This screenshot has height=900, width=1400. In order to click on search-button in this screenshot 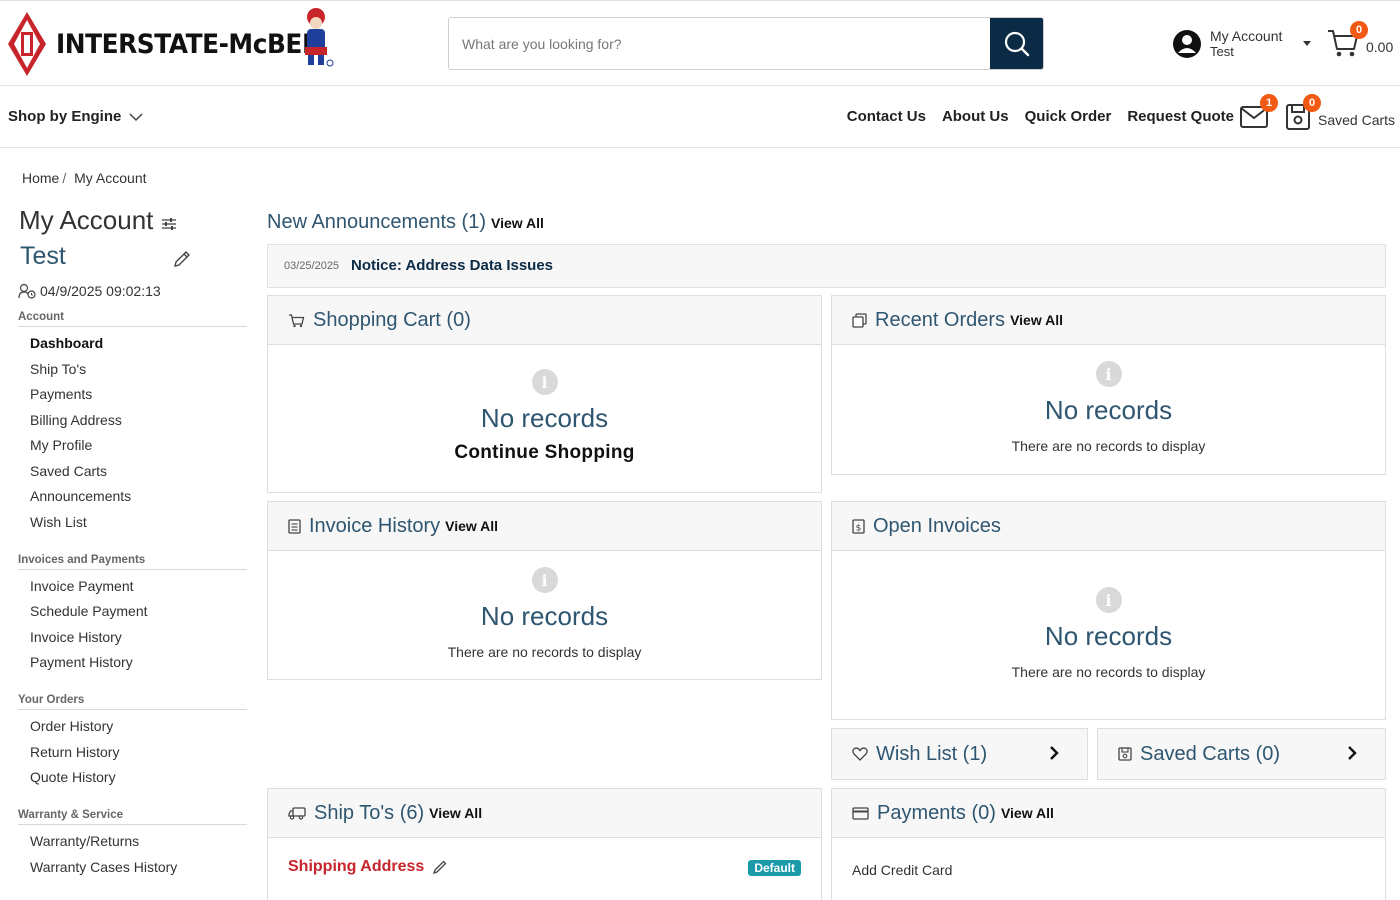, I will do `click(1016, 43)`.